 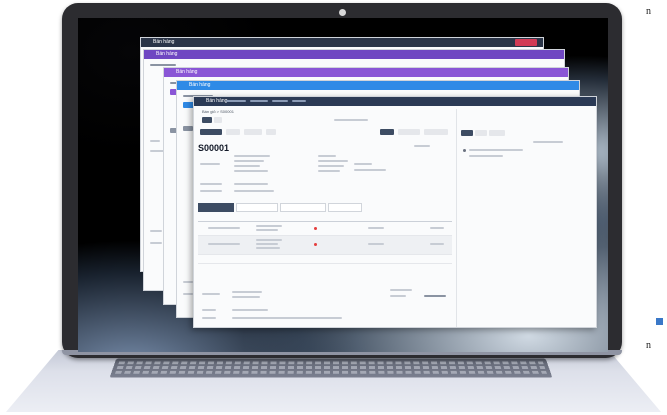 I want to click on window-1-user-badge, so click(x=526, y=42).